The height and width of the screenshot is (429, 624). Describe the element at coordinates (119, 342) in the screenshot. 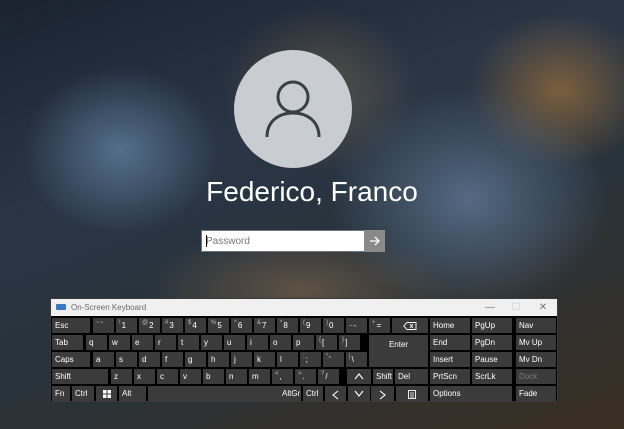

I see `key-w: w` at that location.